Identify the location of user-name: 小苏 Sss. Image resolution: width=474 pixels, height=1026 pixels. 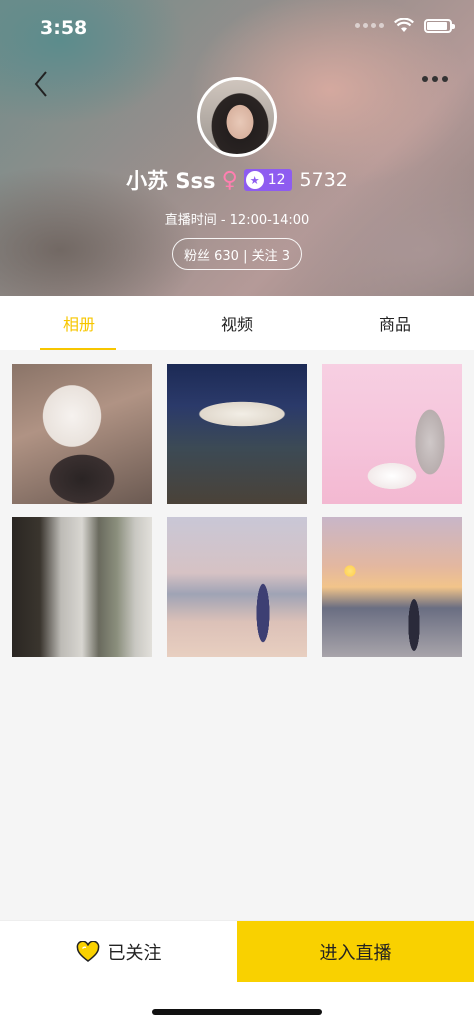
(171, 181).